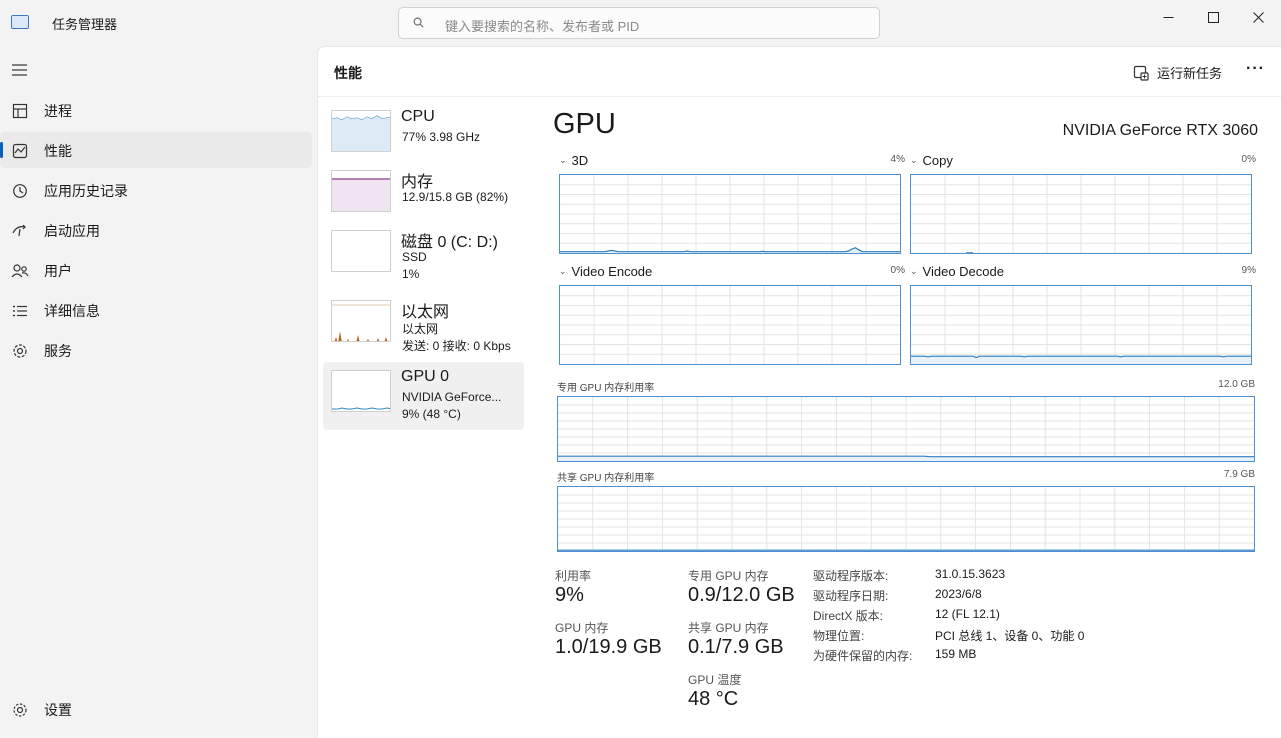 This screenshot has width=1281, height=738. Describe the element at coordinates (580, 160) in the screenshot. I see `engine-name: 3D` at that location.